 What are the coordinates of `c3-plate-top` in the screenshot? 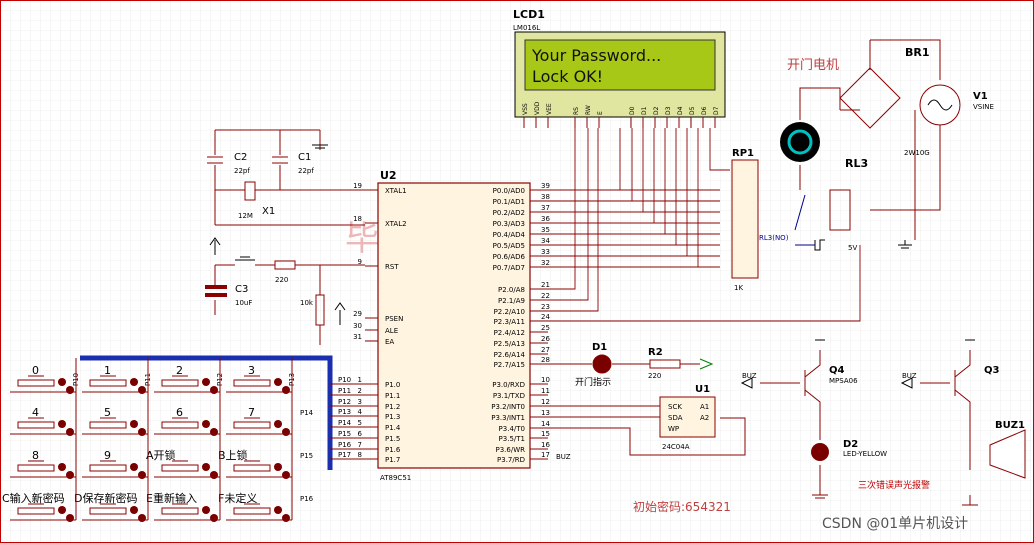 It's located at (216, 287).